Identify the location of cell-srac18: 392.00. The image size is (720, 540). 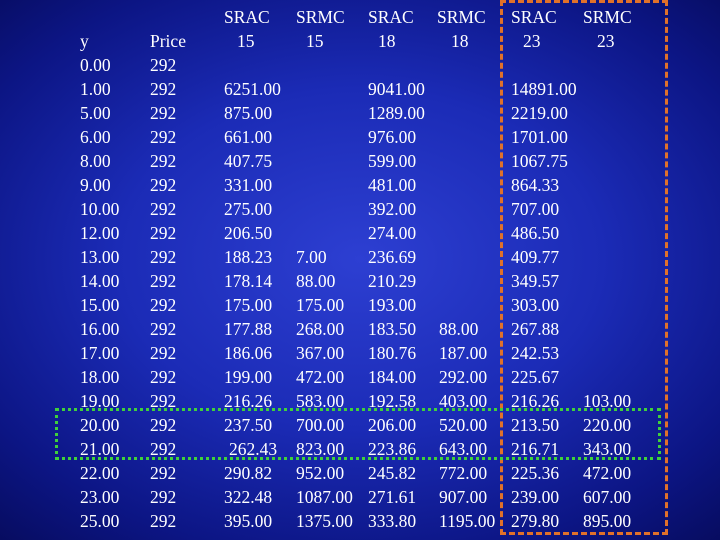
(392, 209).